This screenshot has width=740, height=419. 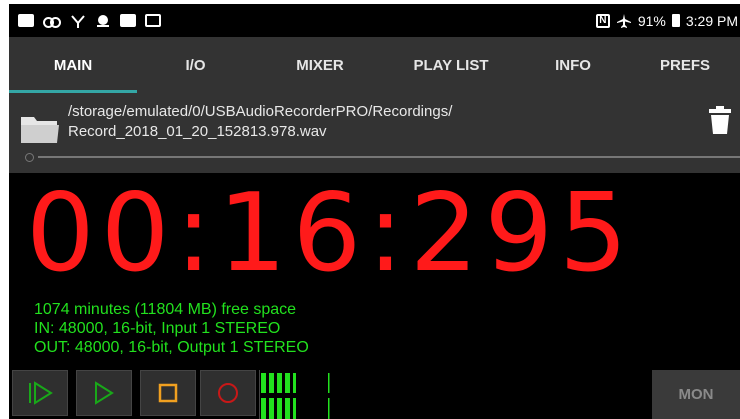 I want to click on tab-label: MAIN, so click(x=73, y=65).